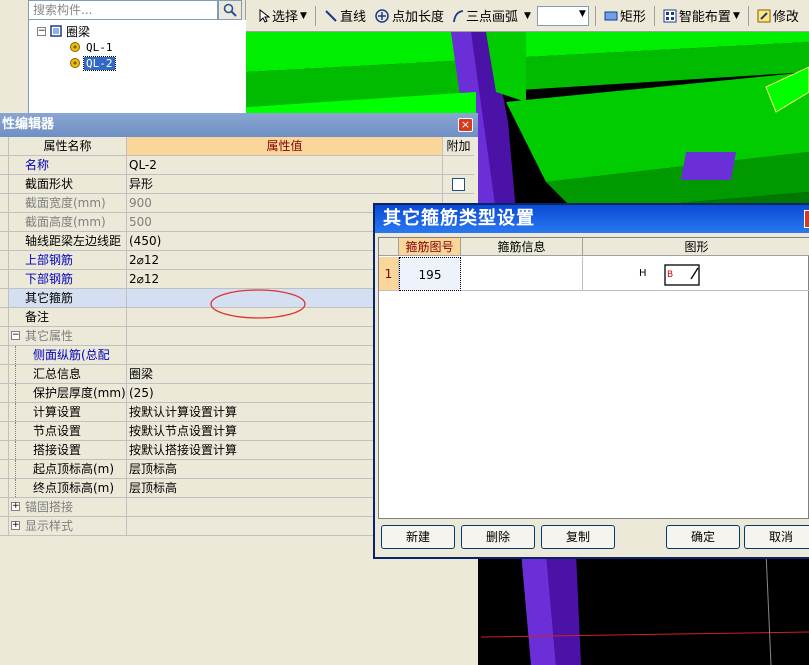 This screenshot has width=809, height=665. What do you see at coordinates (465, 125) in the screenshot?
I see `property-editor-close-button: ×` at bounding box center [465, 125].